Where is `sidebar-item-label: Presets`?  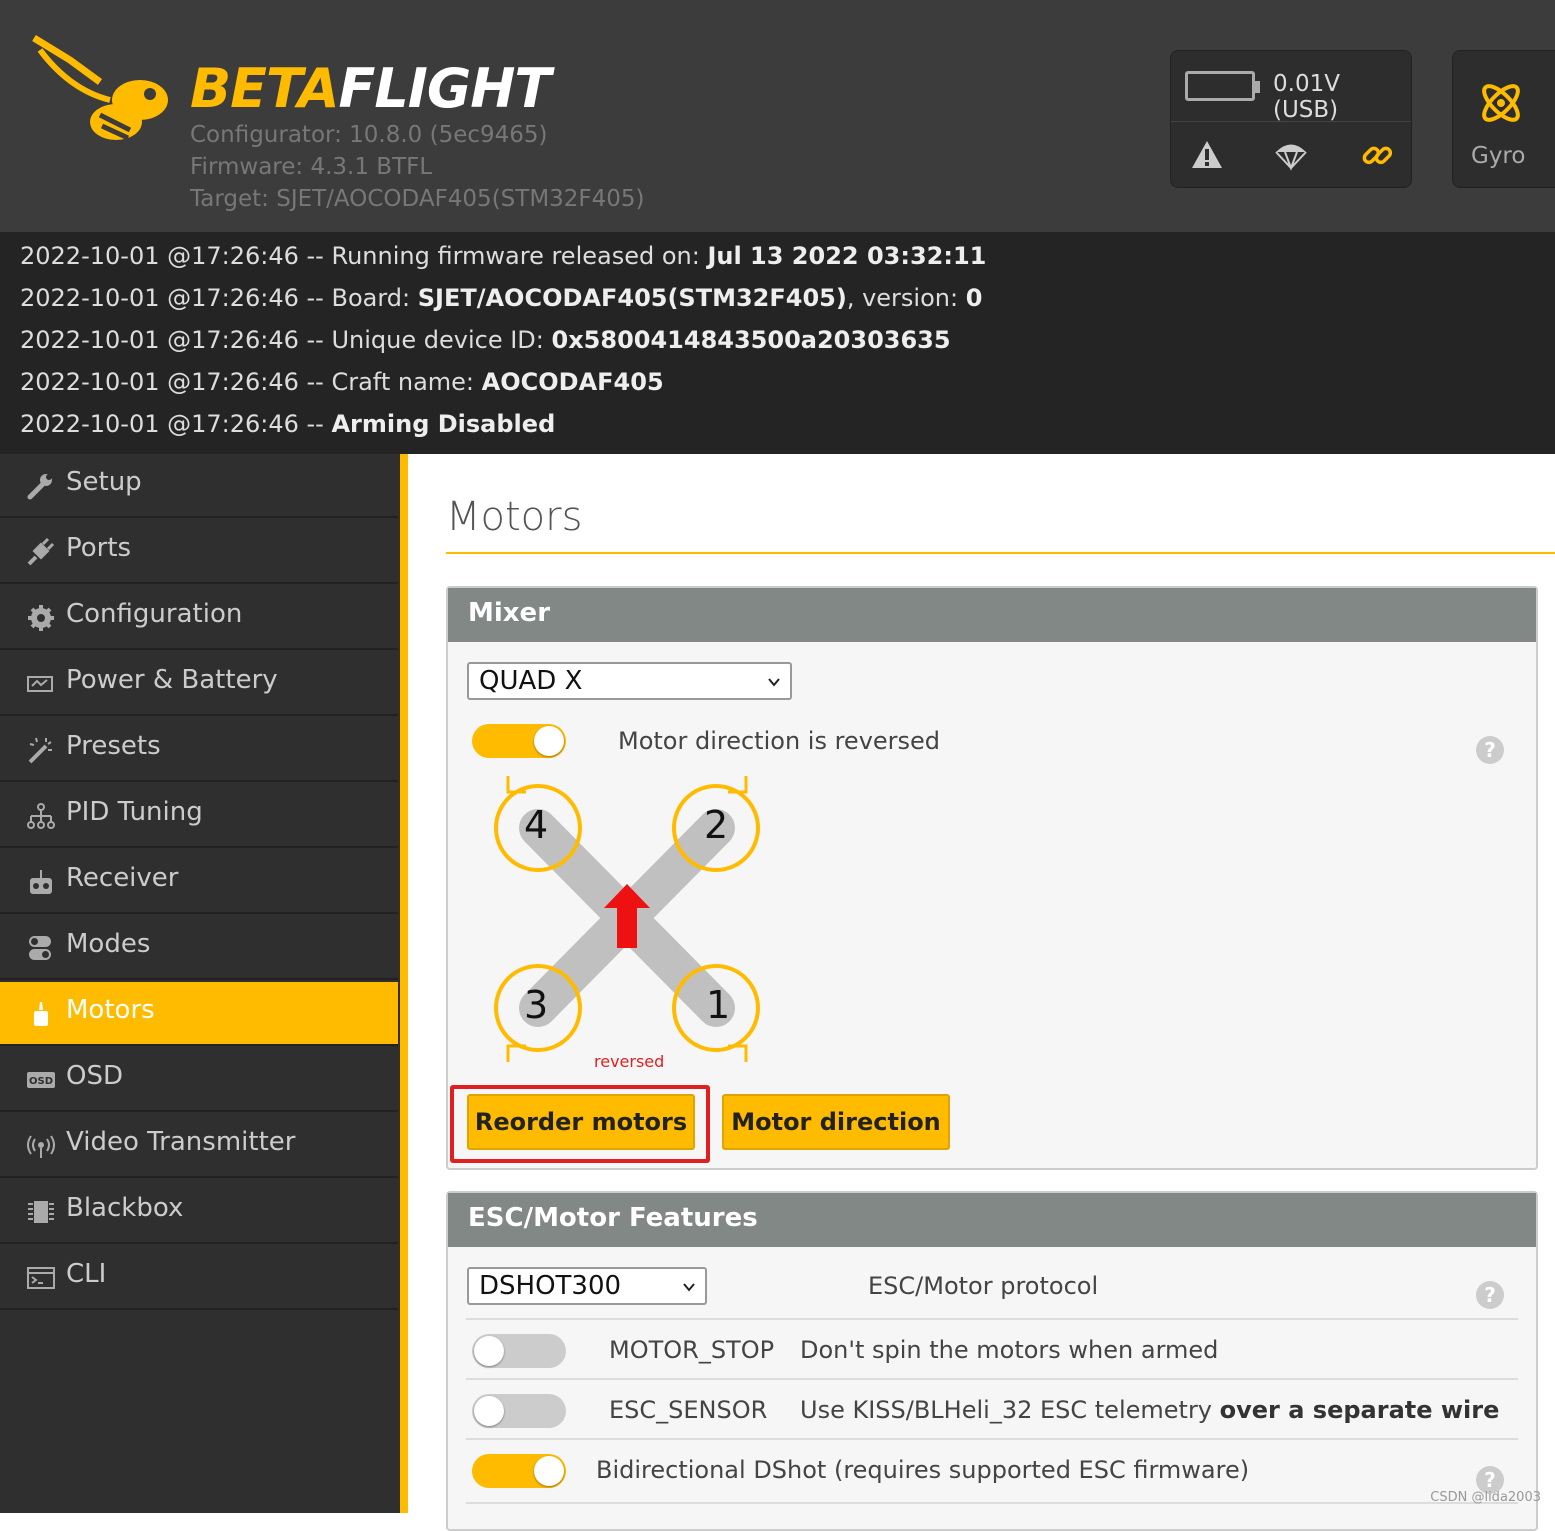 sidebar-item-label: Presets is located at coordinates (113, 746).